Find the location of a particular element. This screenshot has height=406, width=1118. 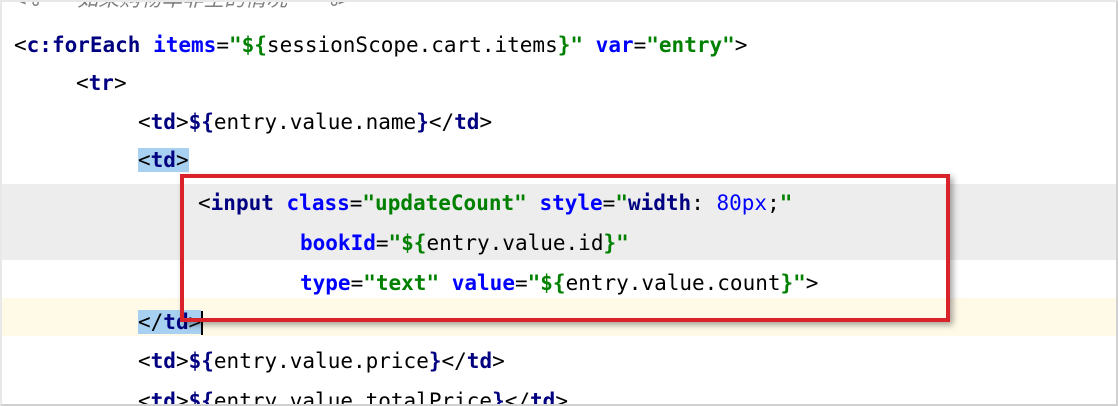

code-token: input is located at coordinates (242, 203).